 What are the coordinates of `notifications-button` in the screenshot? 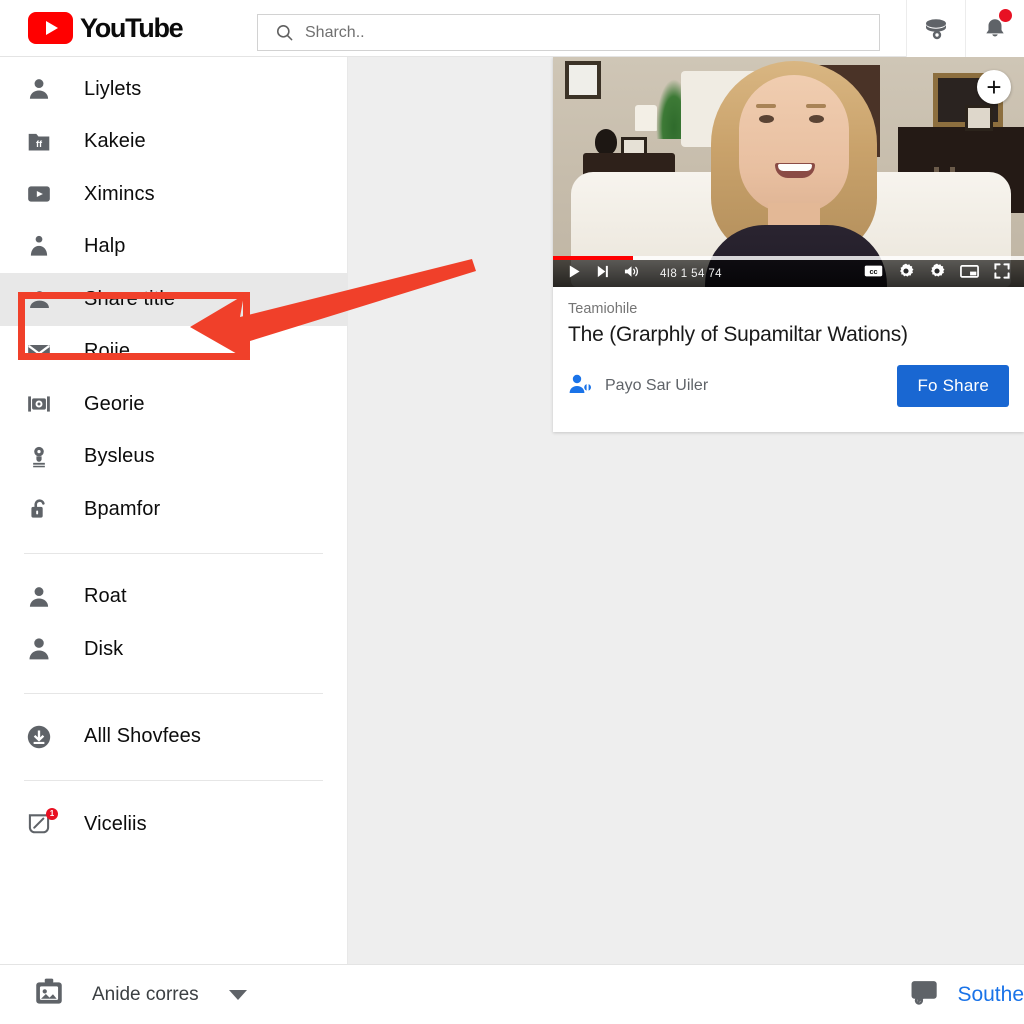 It's located at (994, 28).